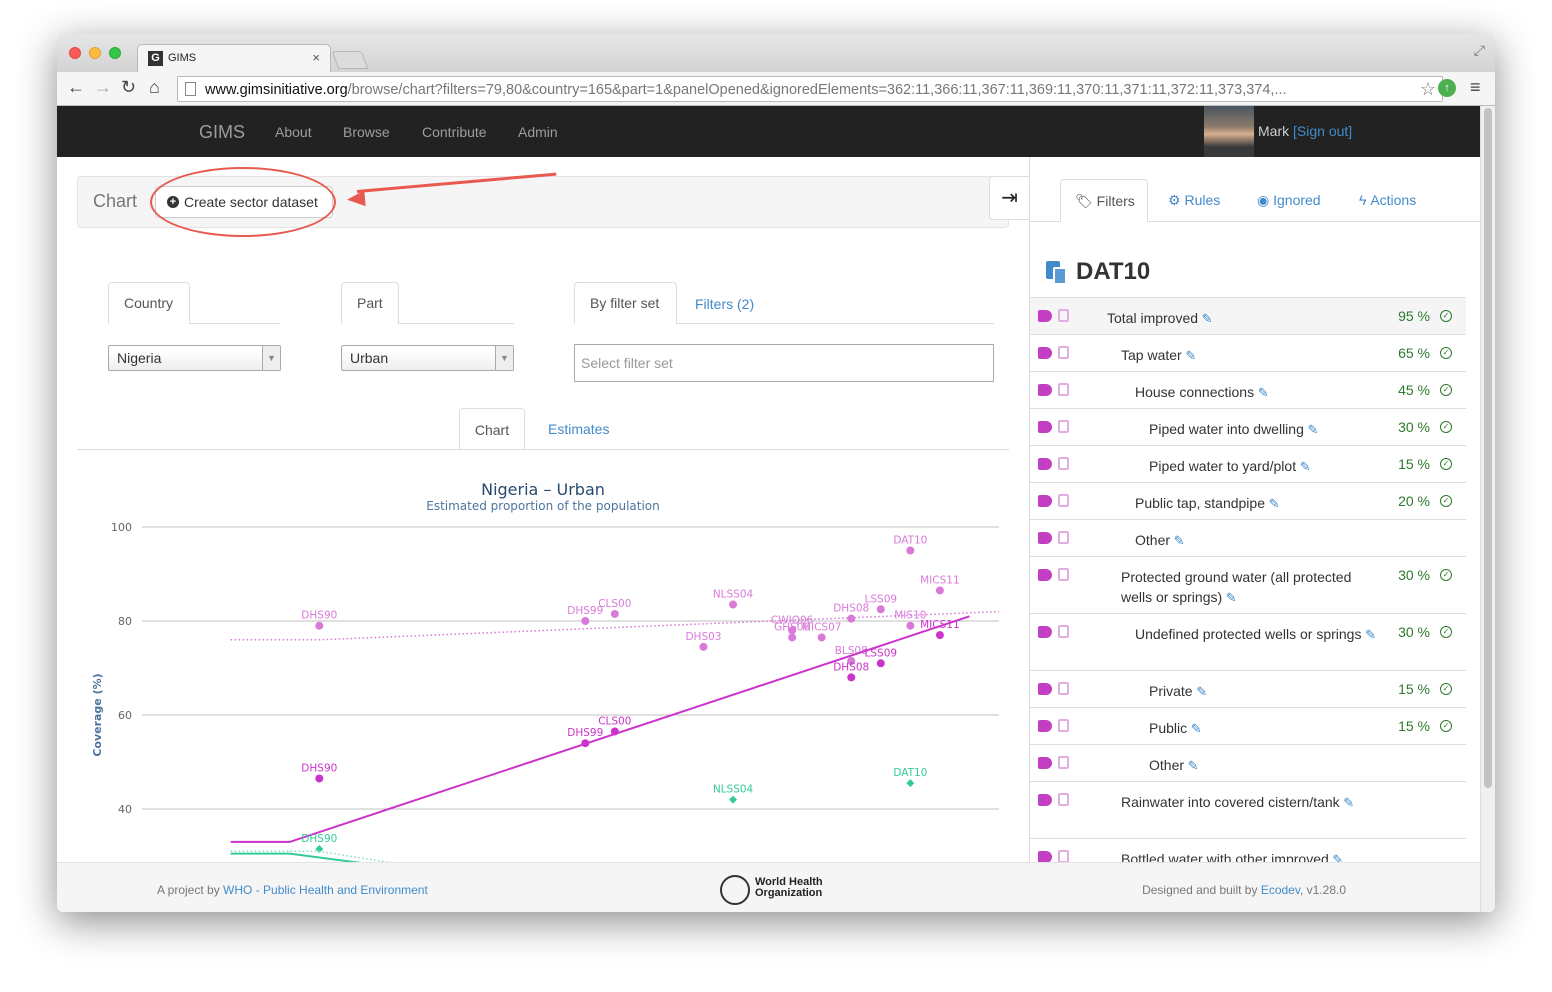 This screenshot has width=1552, height=992. What do you see at coordinates (370, 303) in the screenshot?
I see `part-tab: Part` at bounding box center [370, 303].